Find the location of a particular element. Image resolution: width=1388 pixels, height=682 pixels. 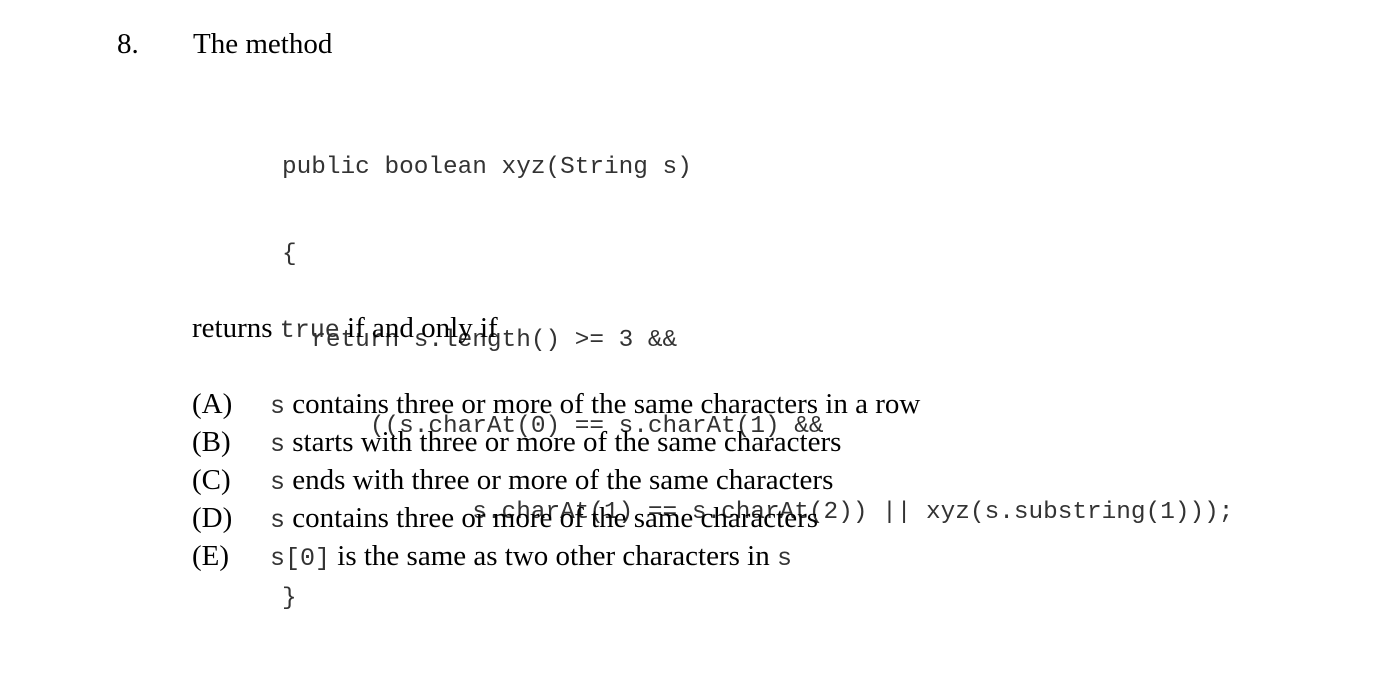

choice-letter: (D) is located at coordinates (212, 518).